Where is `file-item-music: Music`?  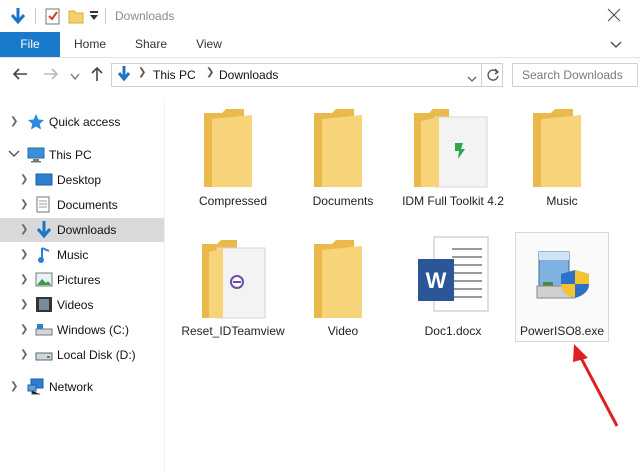 file-item-music: Music is located at coordinates (562, 167).